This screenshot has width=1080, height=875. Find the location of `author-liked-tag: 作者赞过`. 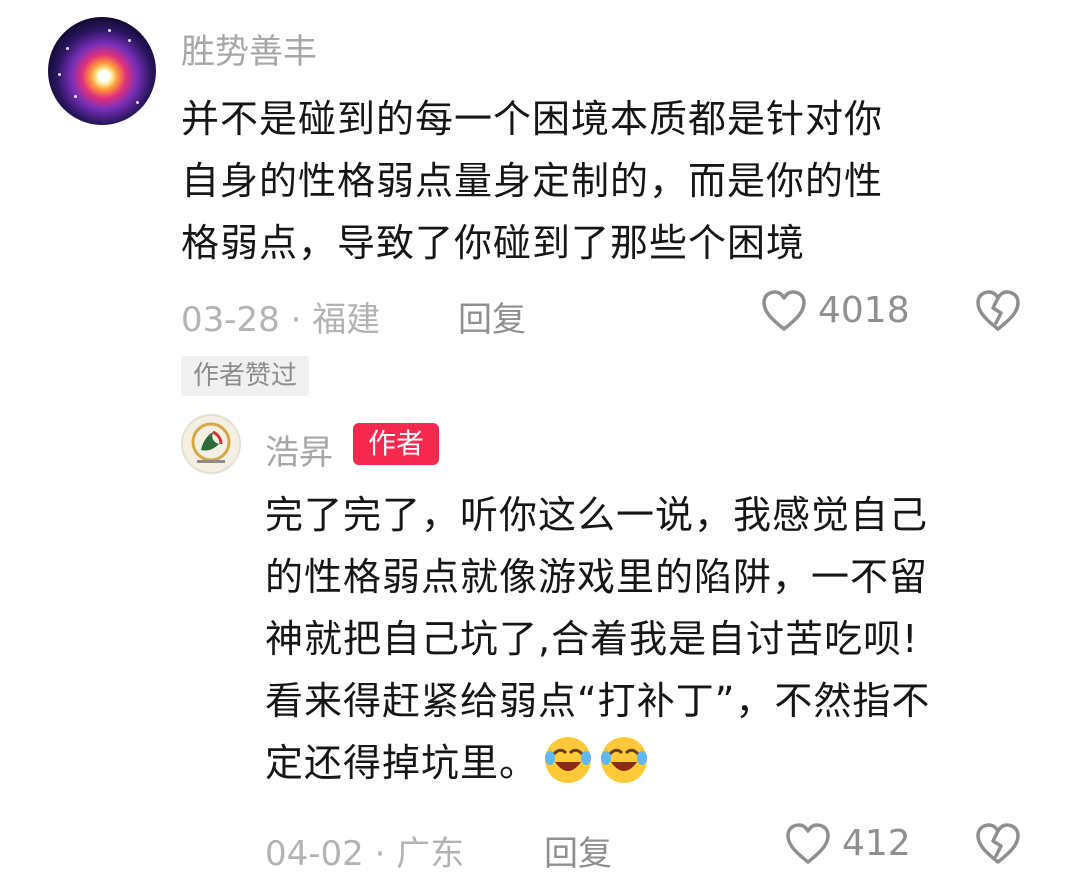

author-liked-tag: 作者赞过 is located at coordinates (245, 376).